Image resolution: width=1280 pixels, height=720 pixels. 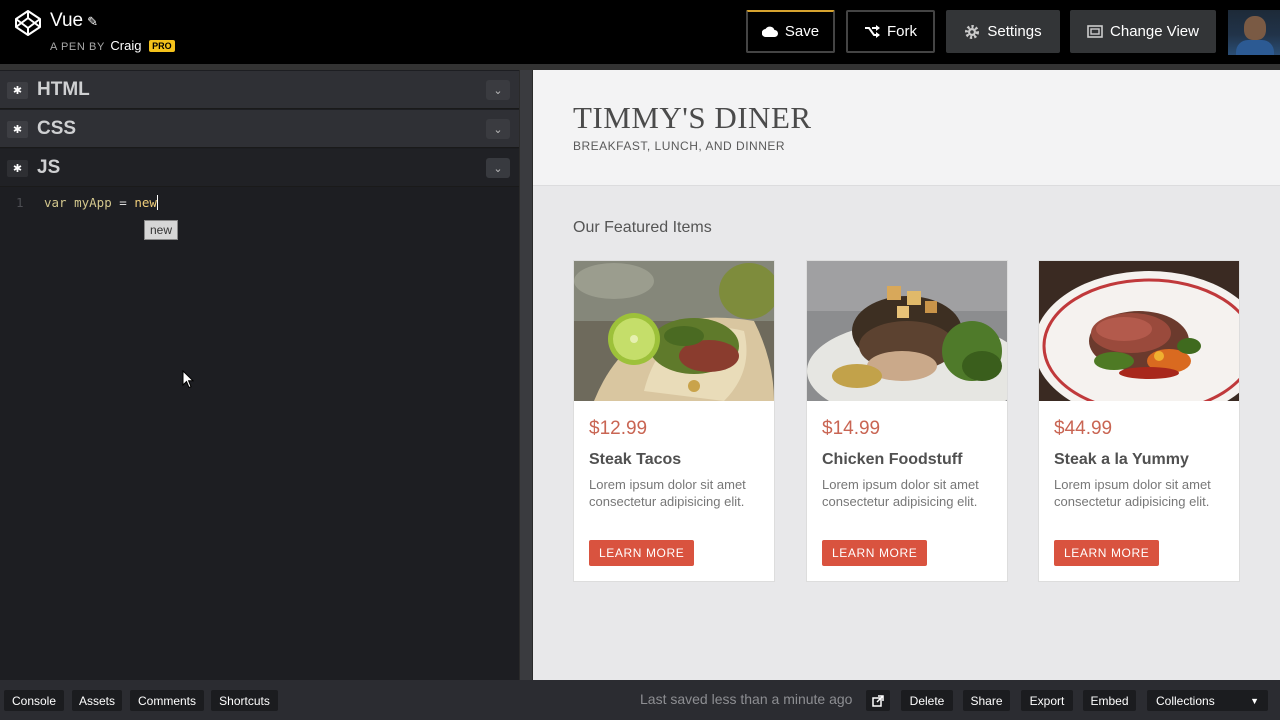 What do you see at coordinates (125, 45) in the screenshot?
I see `author-link: Craig` at bounding box center [125, 45].